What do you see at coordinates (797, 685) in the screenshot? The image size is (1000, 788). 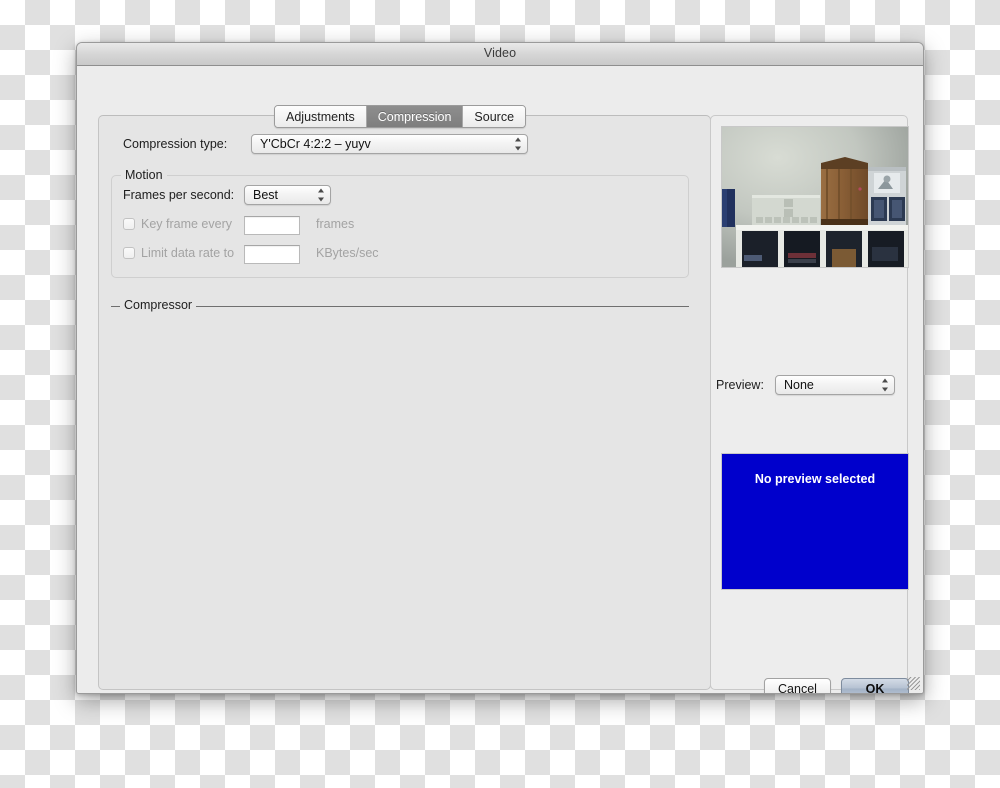 I see `cancel-button: Cancel` at bounding box center [797, 685].